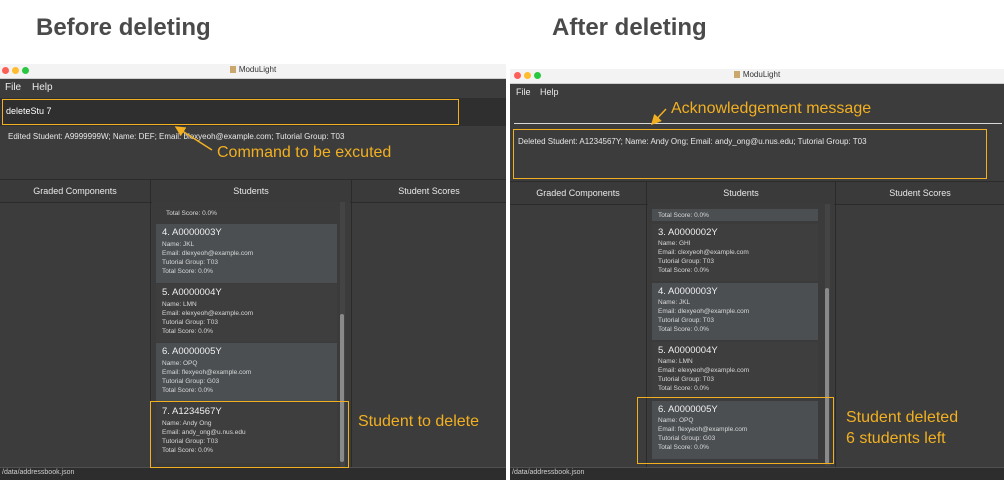 The height and width of the screenshot is (480, 1004). What do you see at coordinates (192, 351) in the screenshot?
I see `student-id: 6. A0000005Y` at bounding box center [192, 351].